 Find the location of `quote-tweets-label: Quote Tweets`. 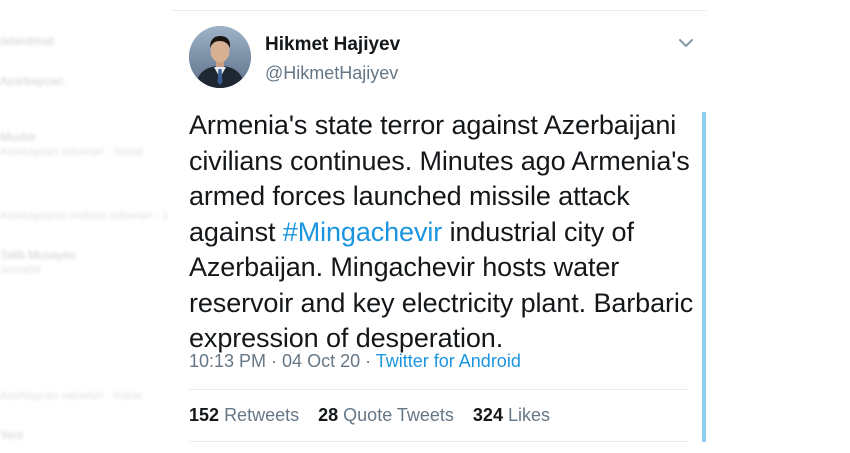

quote-tweets-label: Quote Tweets is located at coordinates (398, 415).